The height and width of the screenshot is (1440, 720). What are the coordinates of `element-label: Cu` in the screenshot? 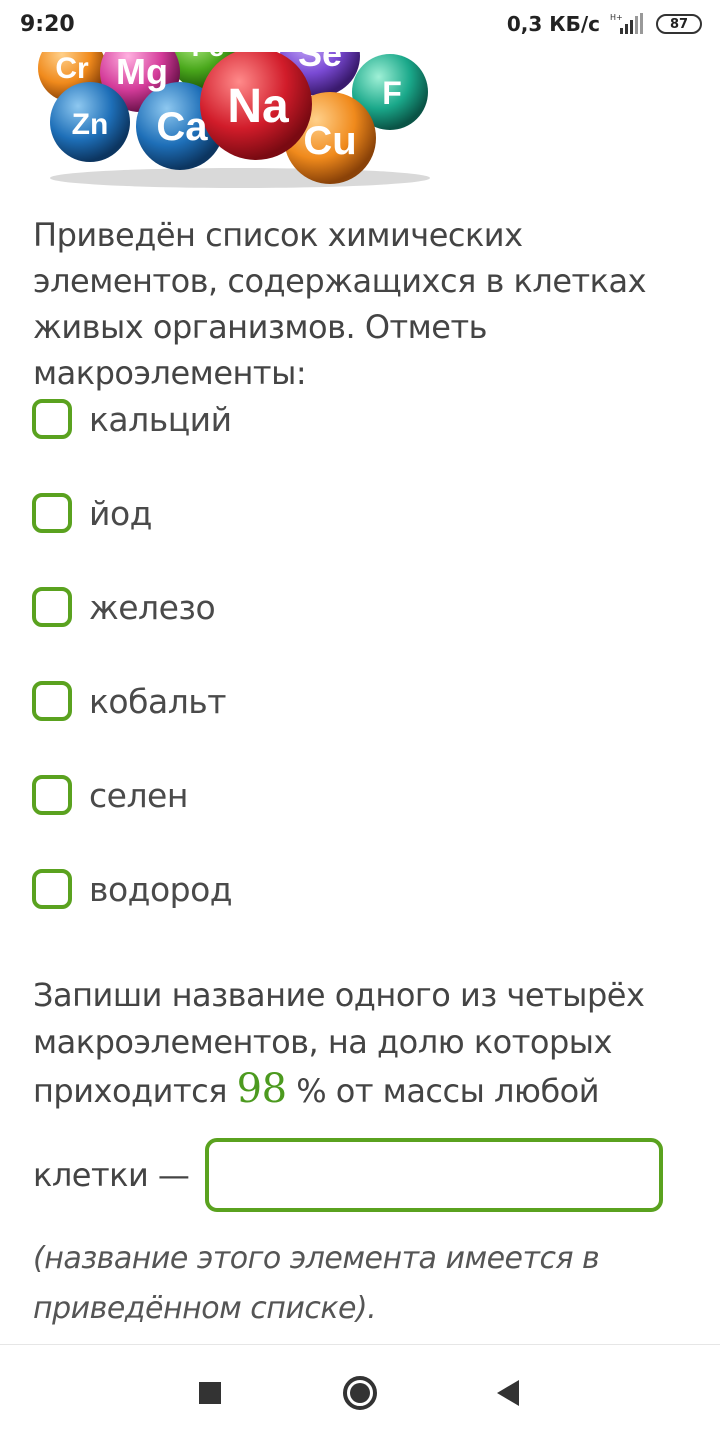 It's located at (329, 141).